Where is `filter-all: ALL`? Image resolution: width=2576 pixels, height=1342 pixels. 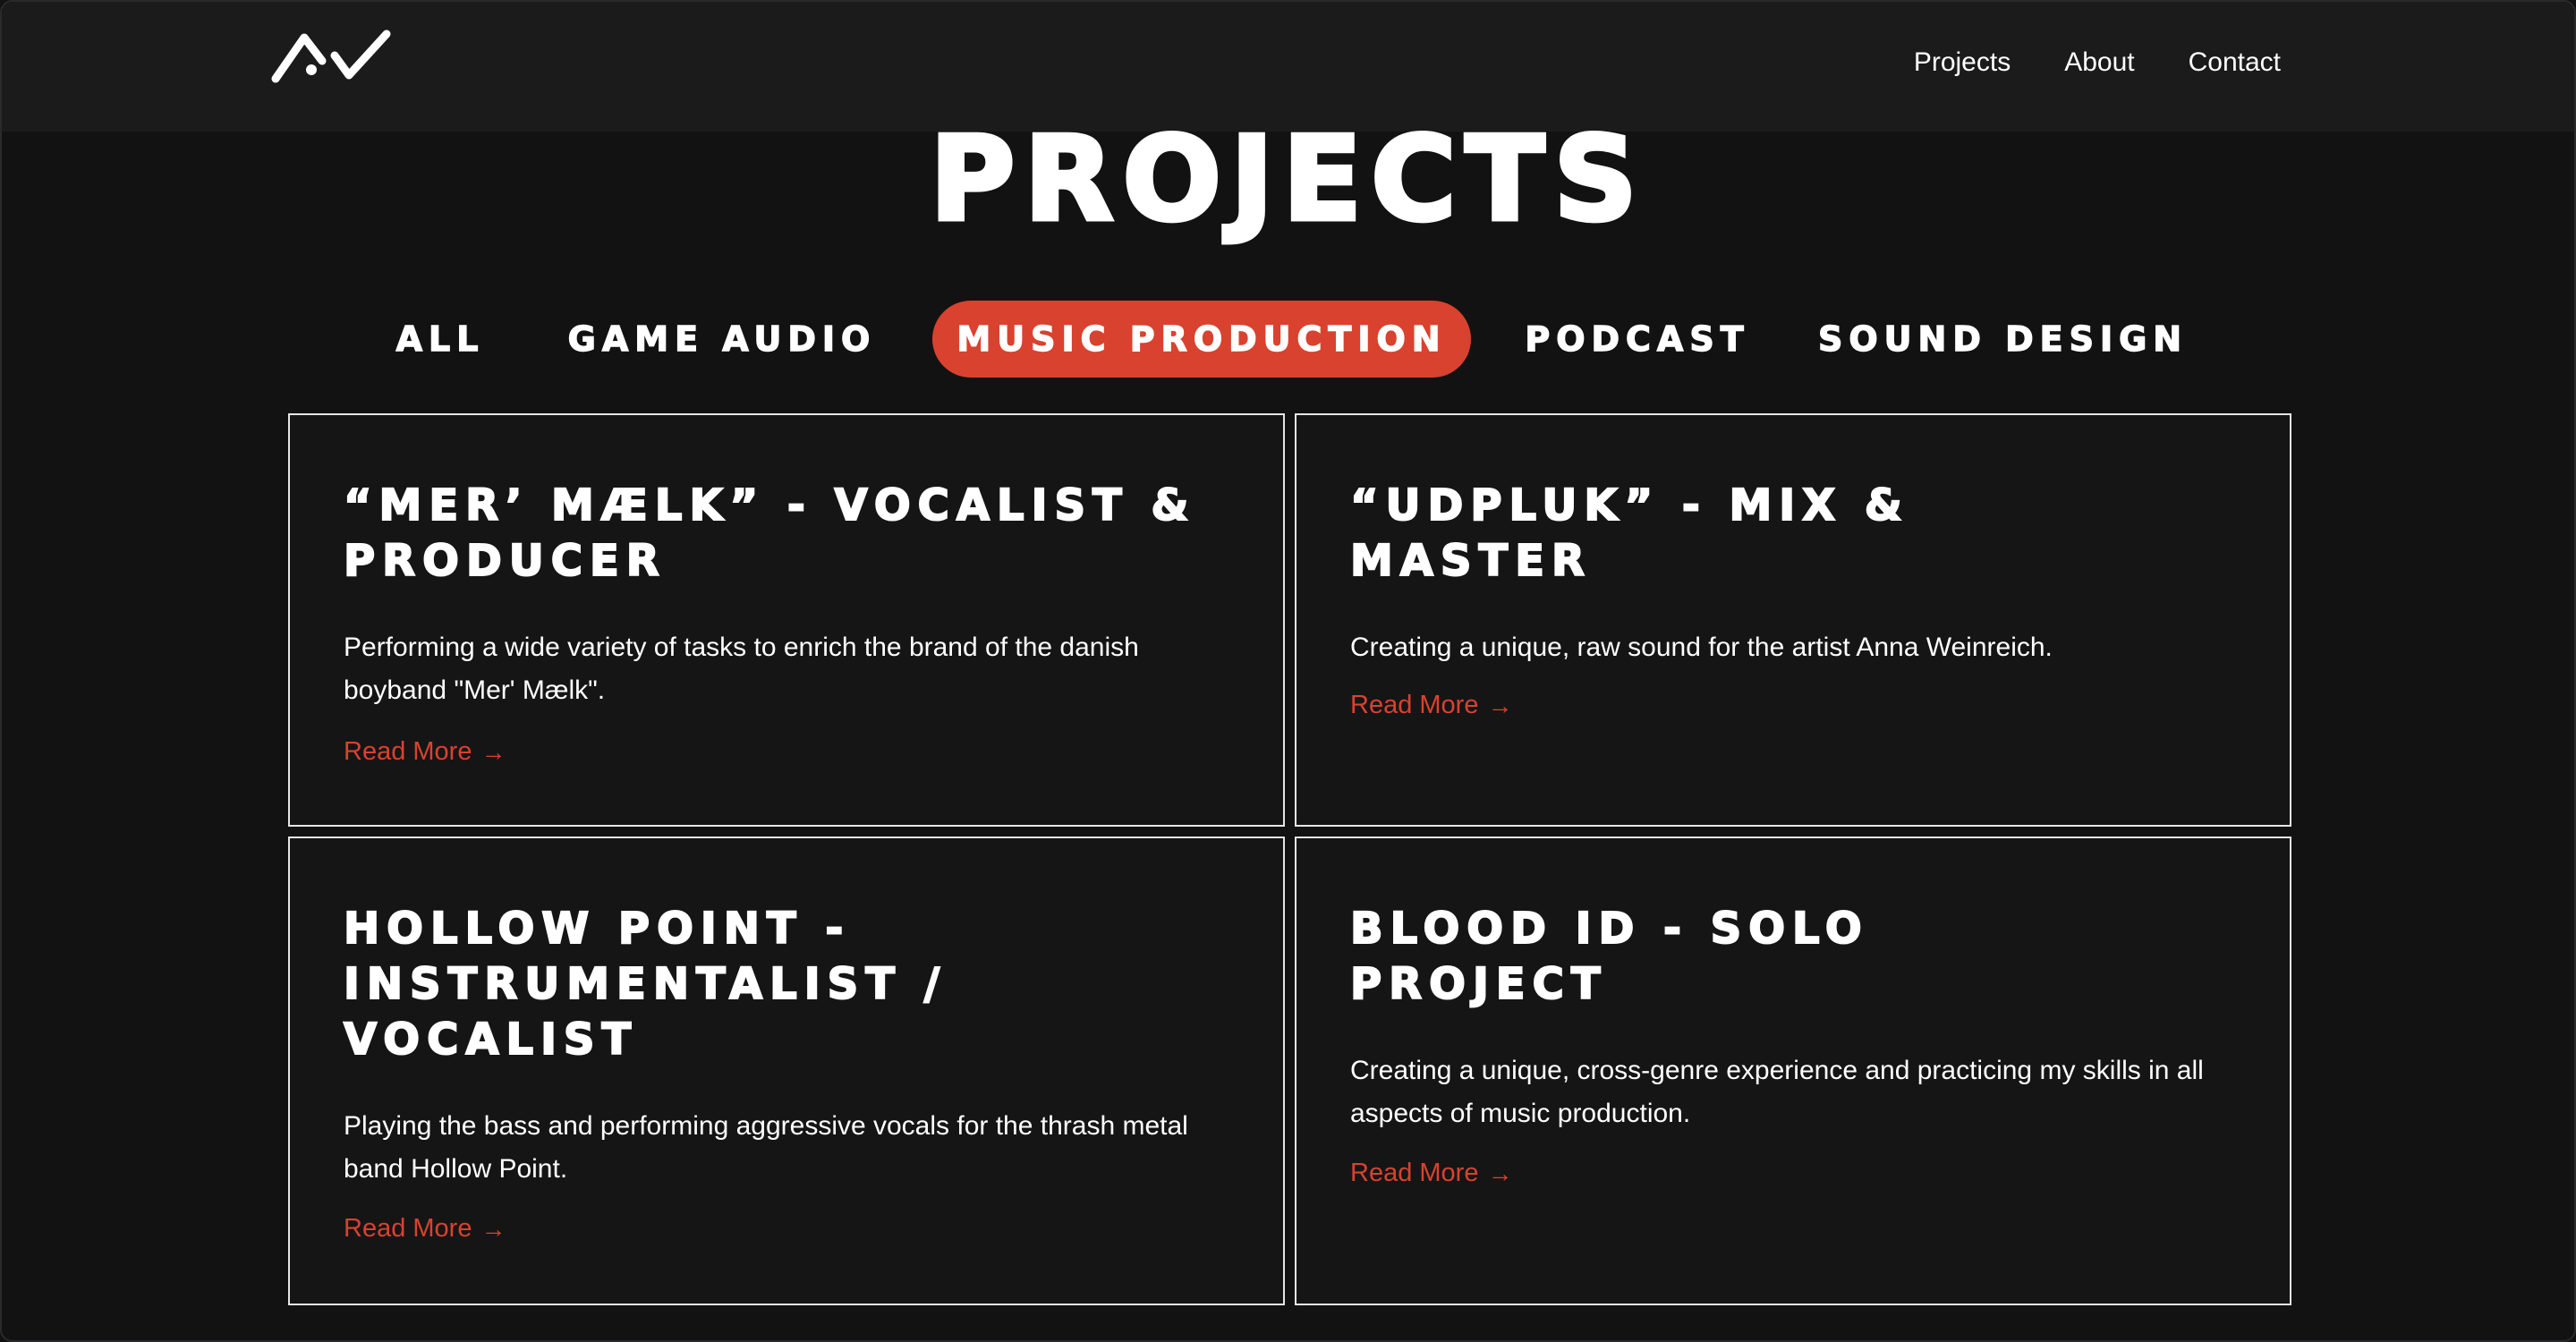
filter-all: ALL is located at coordinates (440, 340).